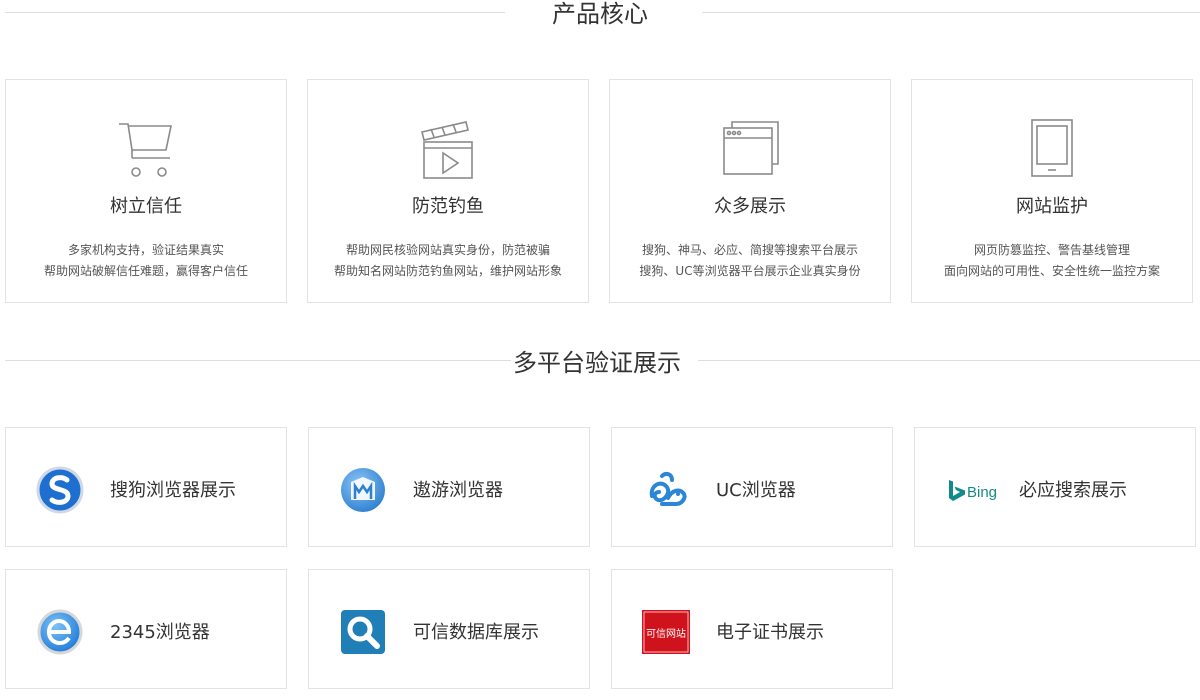 This screenshot has width=1200, height=700. I want to click on card-description: 多家机构支持，验证结果真实 帮助网站破解信任难题，赢得客户信任, so click(146, 261).